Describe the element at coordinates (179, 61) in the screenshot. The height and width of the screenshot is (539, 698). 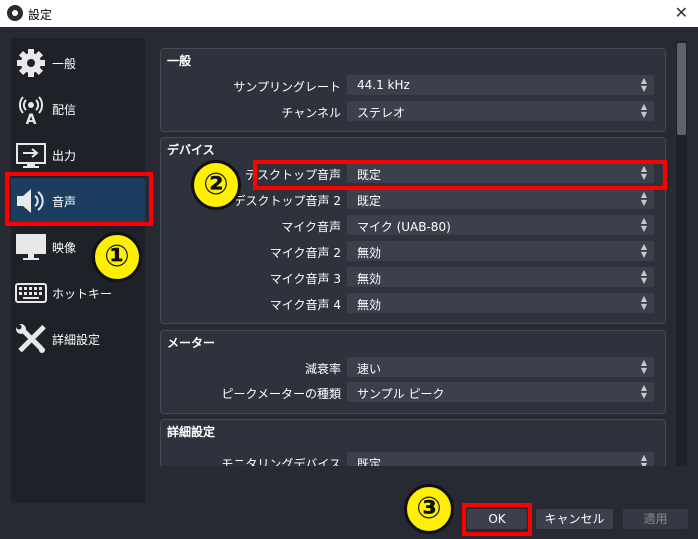
I see `group-title: 一般` at that location.